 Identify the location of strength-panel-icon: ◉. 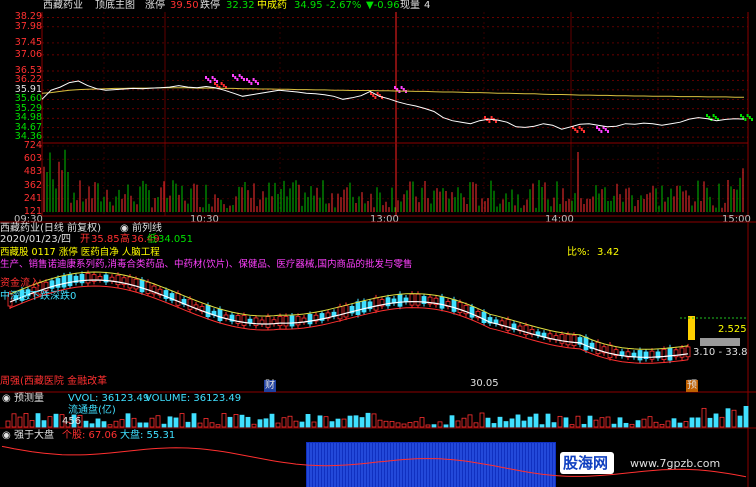
(6, 436).